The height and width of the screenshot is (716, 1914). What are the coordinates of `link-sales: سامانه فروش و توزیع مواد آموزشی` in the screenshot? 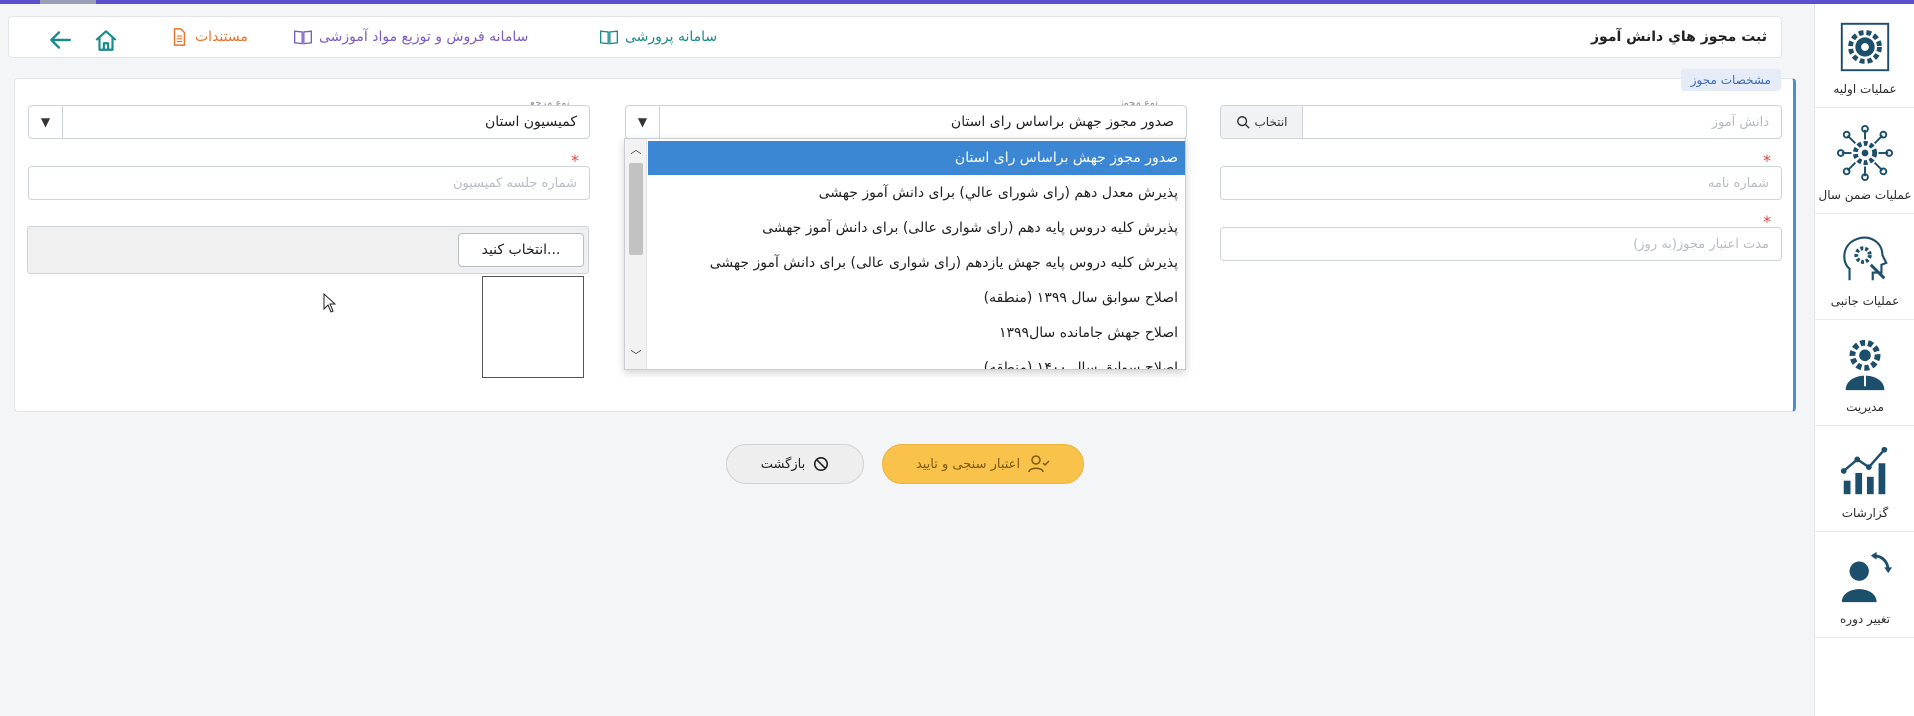 It's located at (410, 37).